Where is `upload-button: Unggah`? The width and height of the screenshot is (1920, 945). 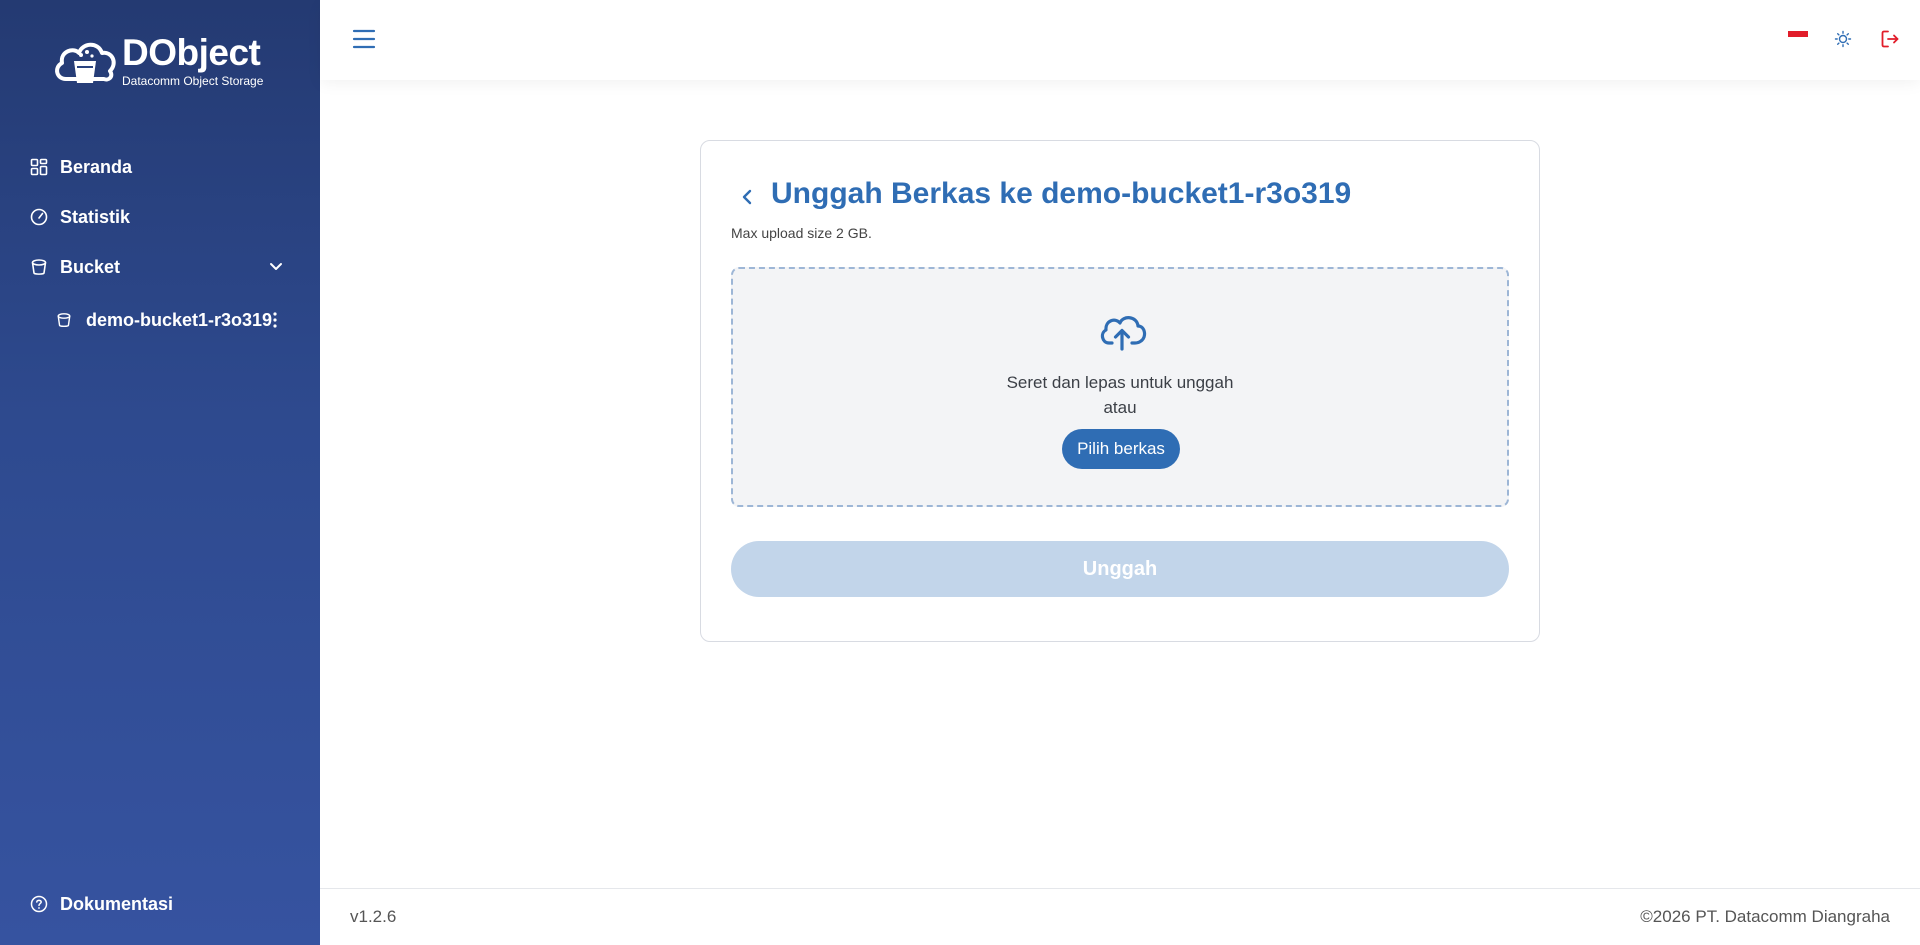 upload-button: Unggah is located at coordinates (1120, 569).